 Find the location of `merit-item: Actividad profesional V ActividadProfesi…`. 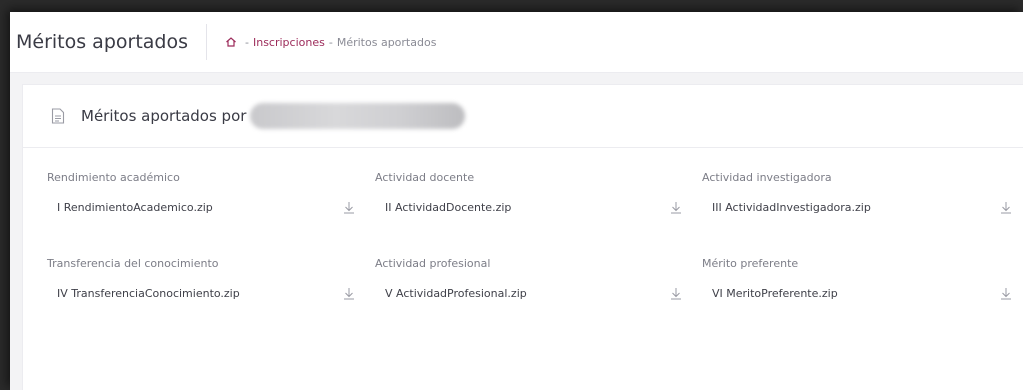

merit-item: Actividad profesional V ActividadProfesi… is located at coordinates (538, 294).